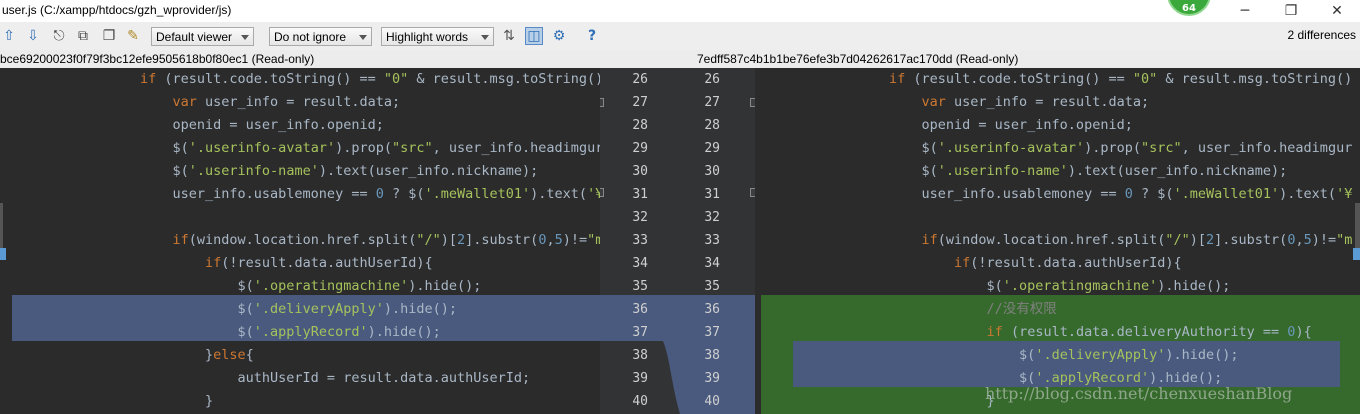 This screenshot has width=1360, height=414. I want to click on highlight-mode-select: Highlight words, so click(437, 36).